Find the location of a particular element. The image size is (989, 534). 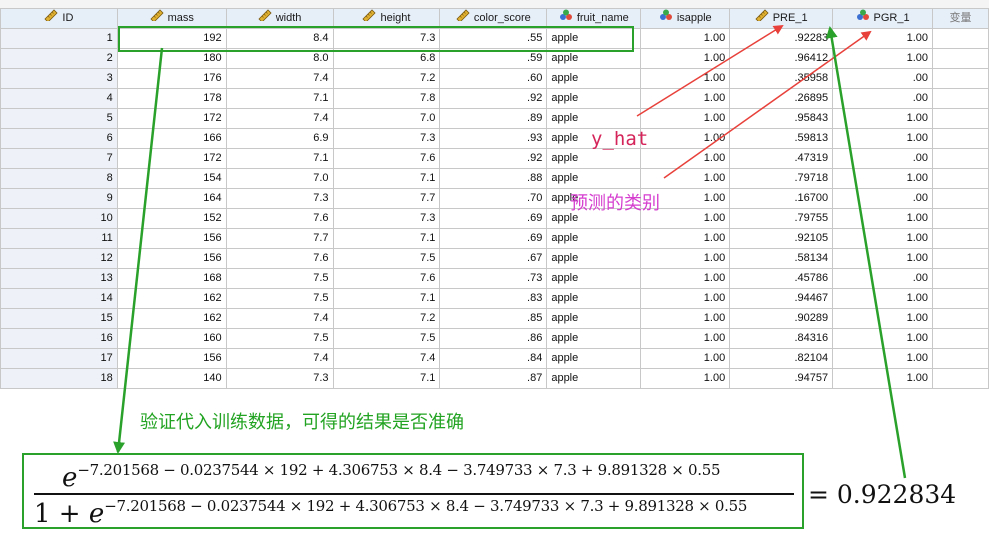

cell-color_score: .84 is located at coordinates (493, 358).